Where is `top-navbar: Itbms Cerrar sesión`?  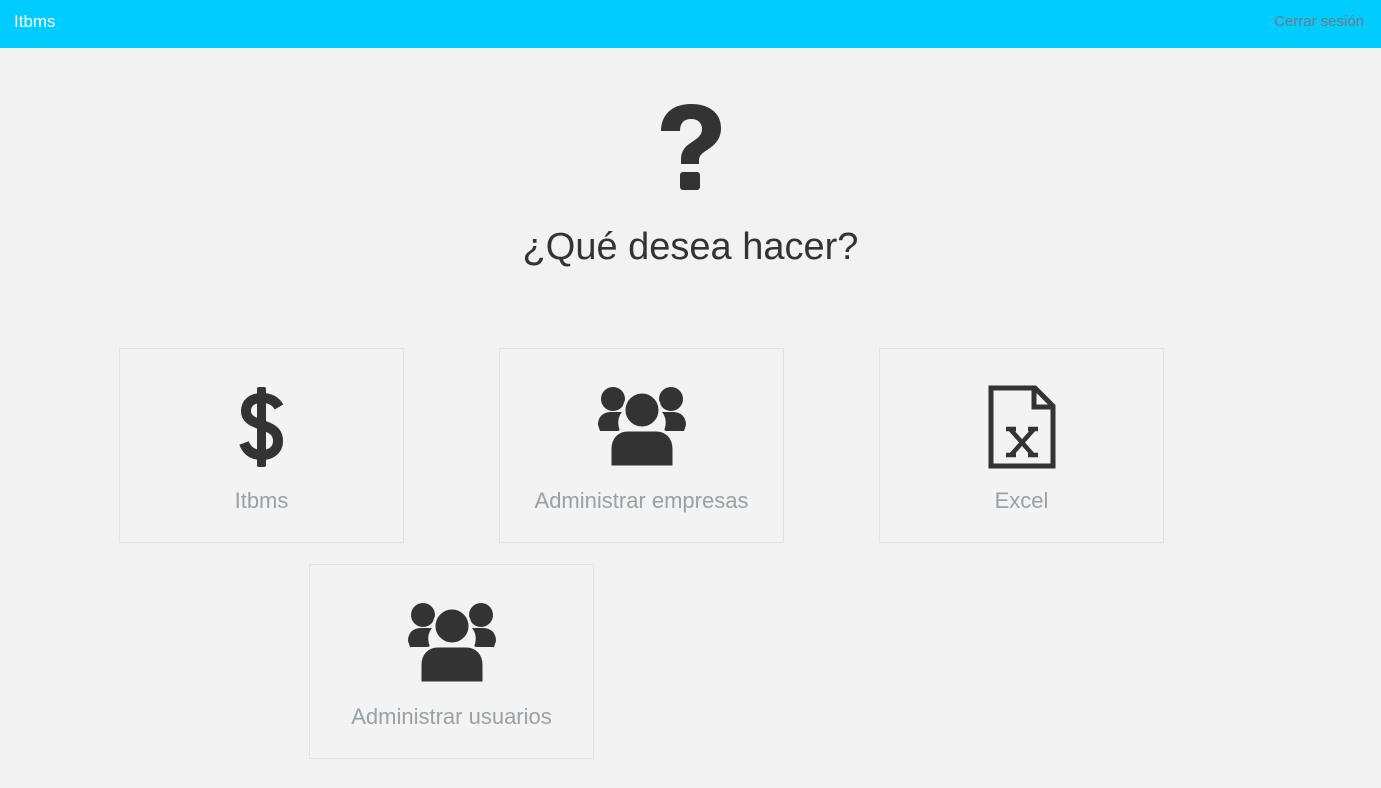 top-navbar: Itbms Cerrar sesión is located at coordinates (690, 24).